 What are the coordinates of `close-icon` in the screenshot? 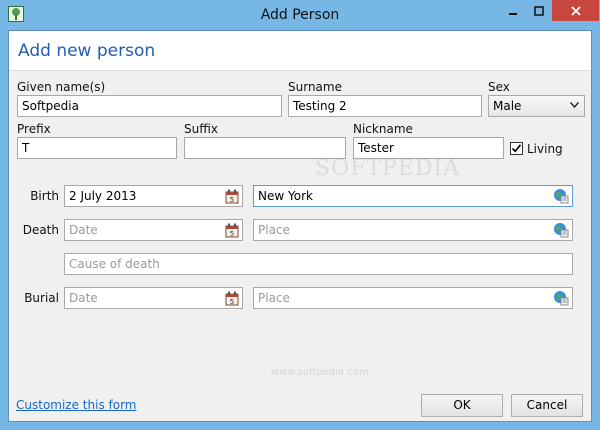 It's located at (575, 10).